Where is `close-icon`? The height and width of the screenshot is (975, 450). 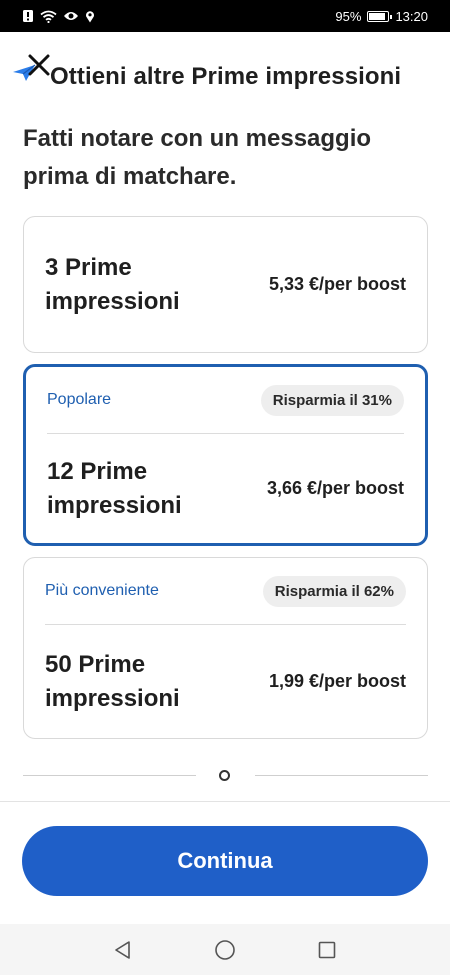
close-icon is located at coordinates (39, 65).